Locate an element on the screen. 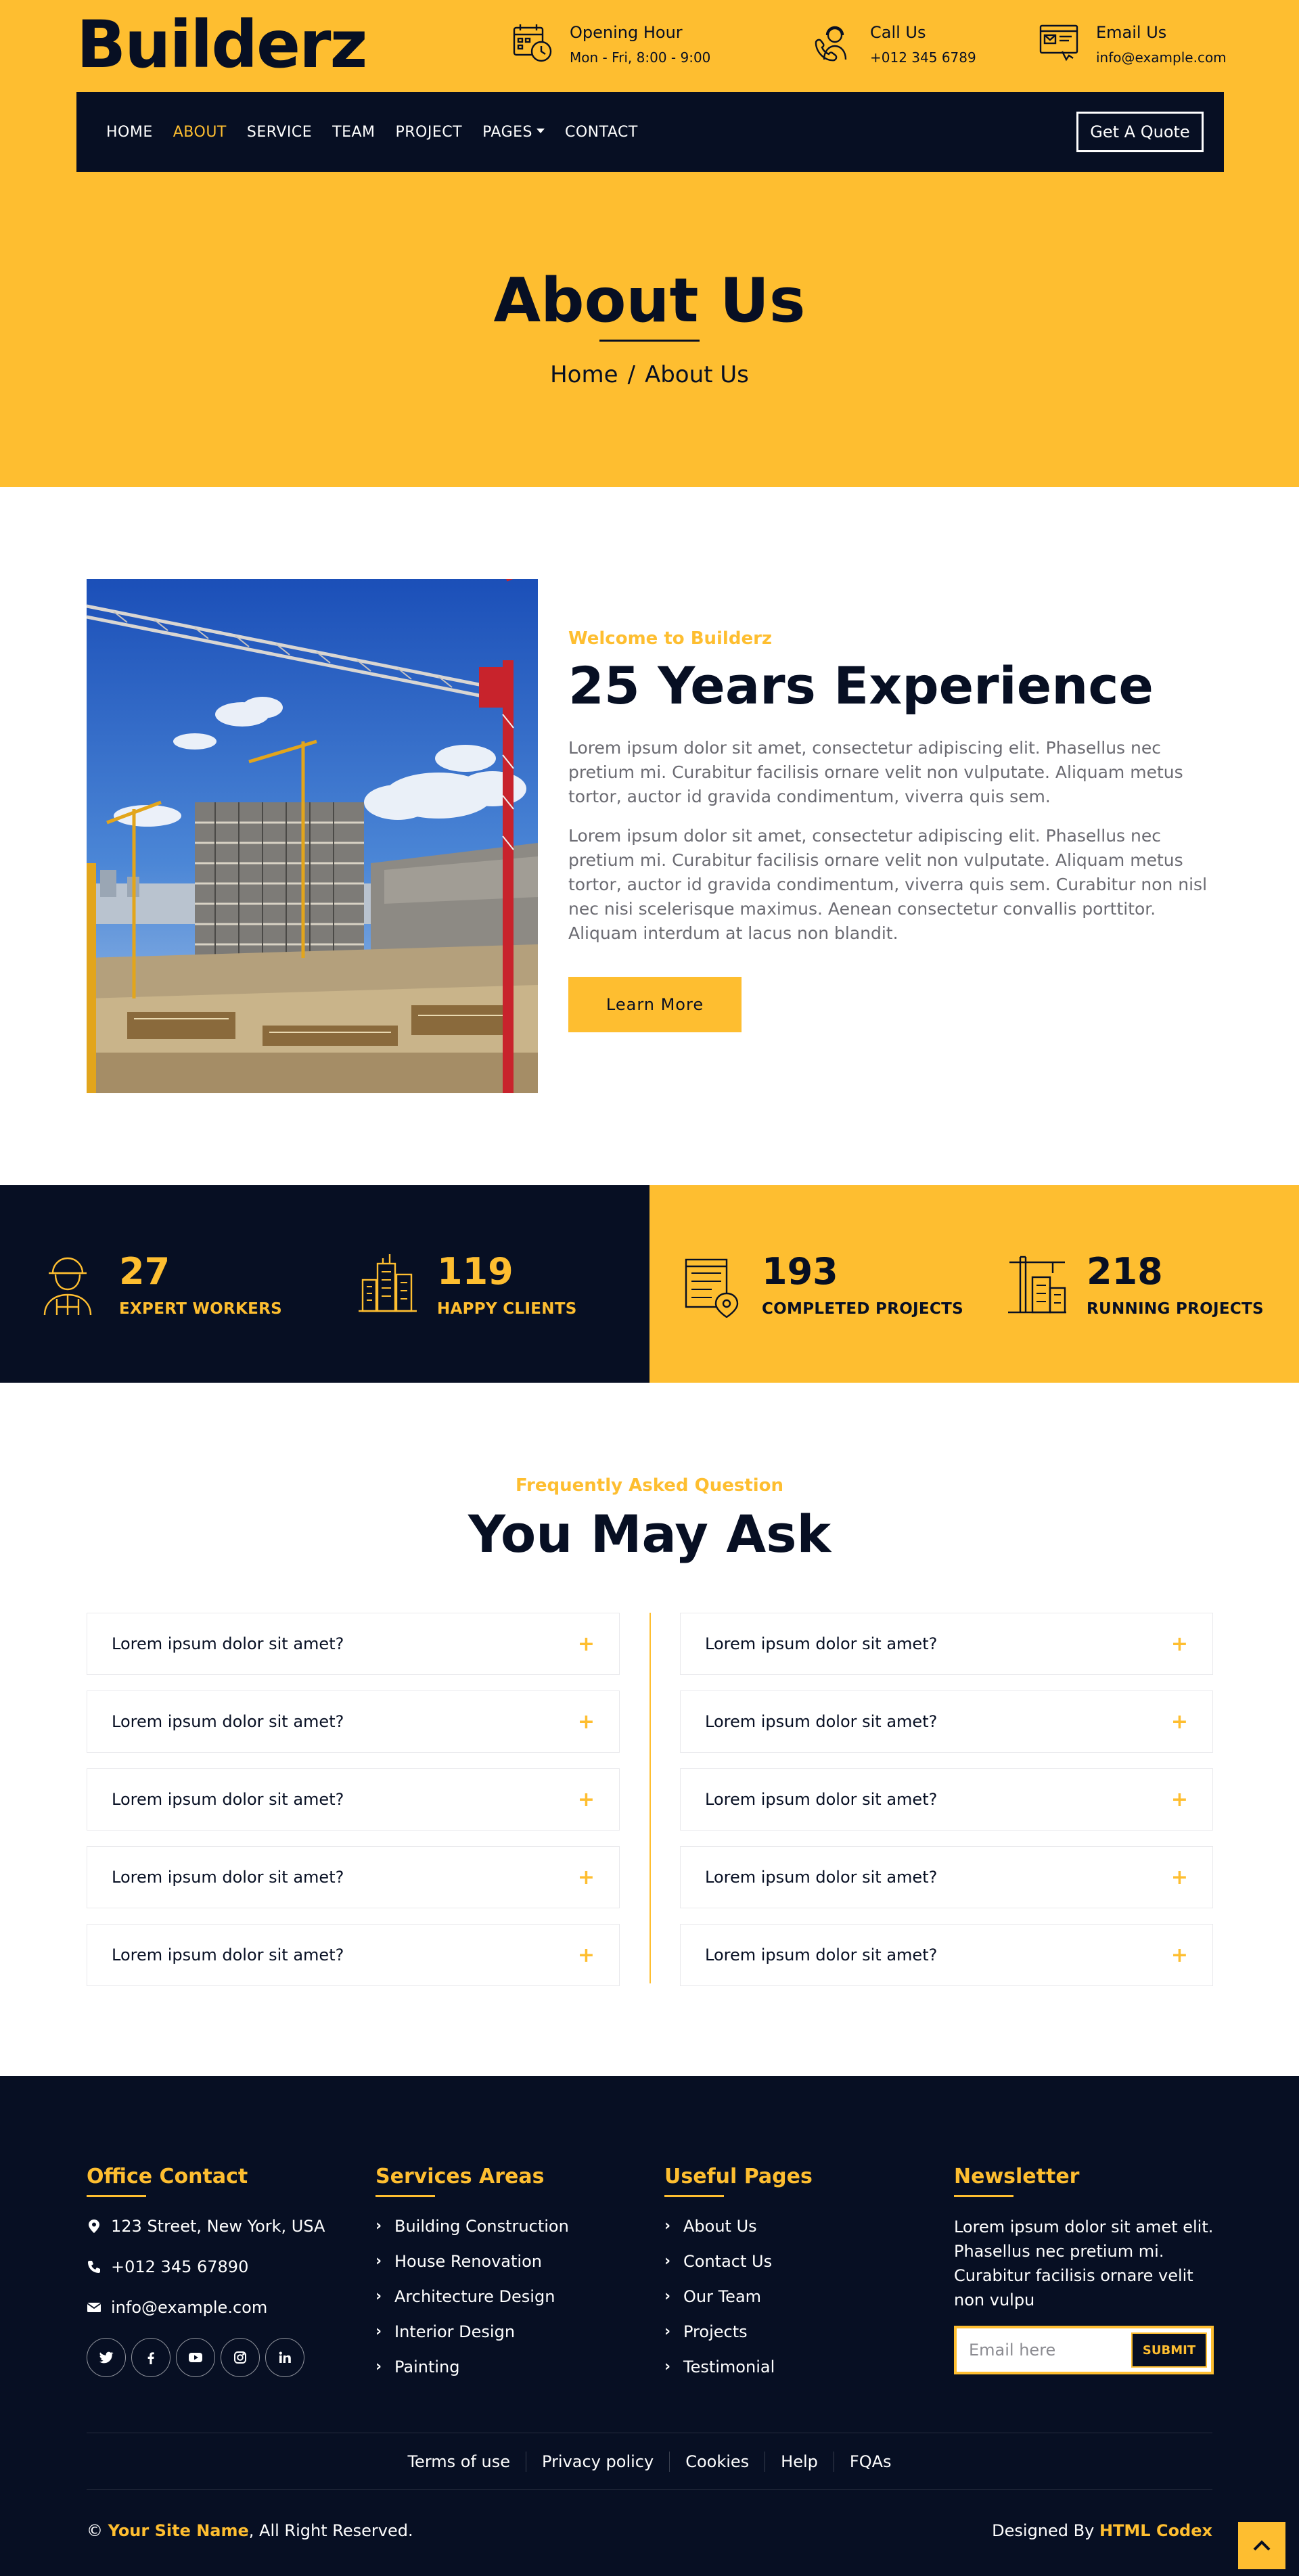 This screenshot has height=2576, width=1299. footer-bottom-link: Privacy policy is located at coordinates (598, 2462).